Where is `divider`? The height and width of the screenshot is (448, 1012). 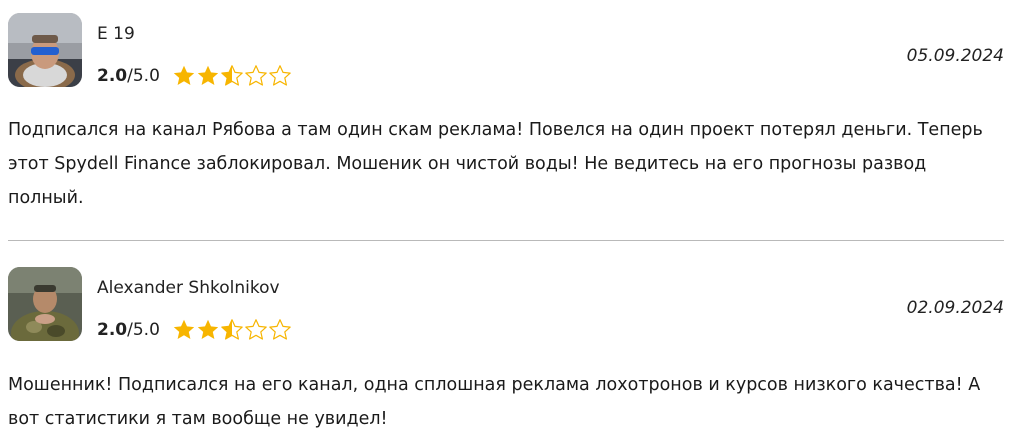
divider is located at coordinates (506, 240).